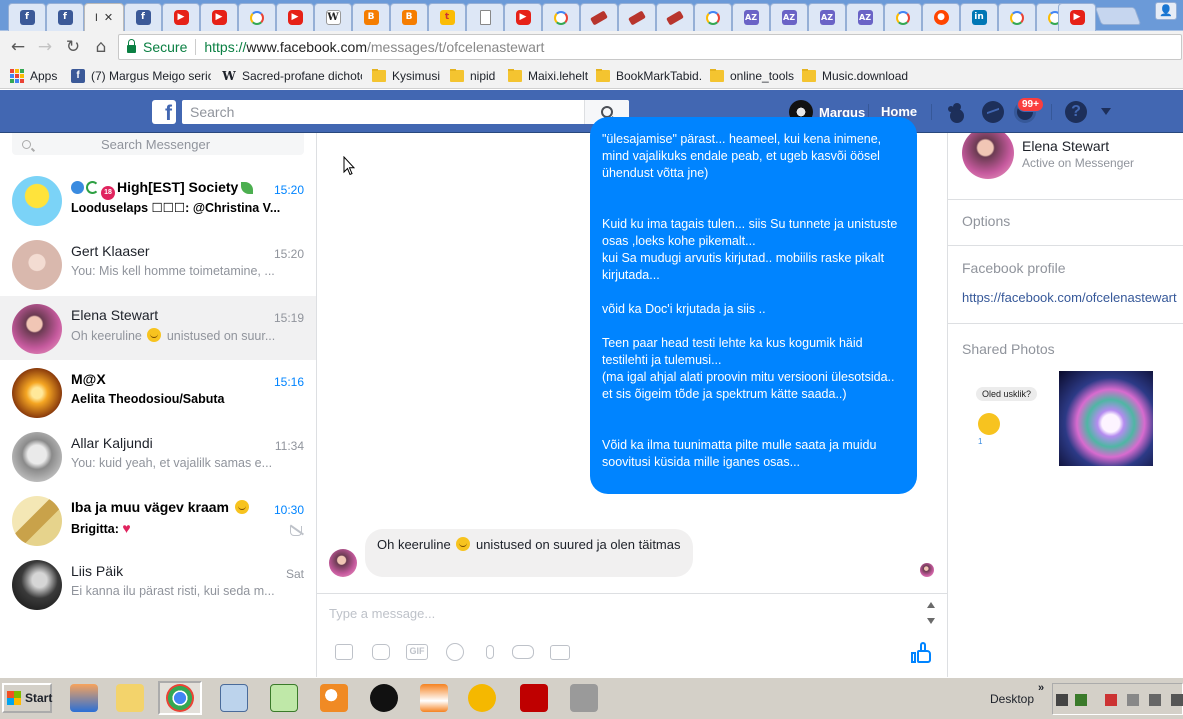 Image resolution: width=1183 pixels, height=719 pixels. What do you see at coordinates (619, 618) in the screenshot?
I see `message-input` at bounding box center [619, 618].